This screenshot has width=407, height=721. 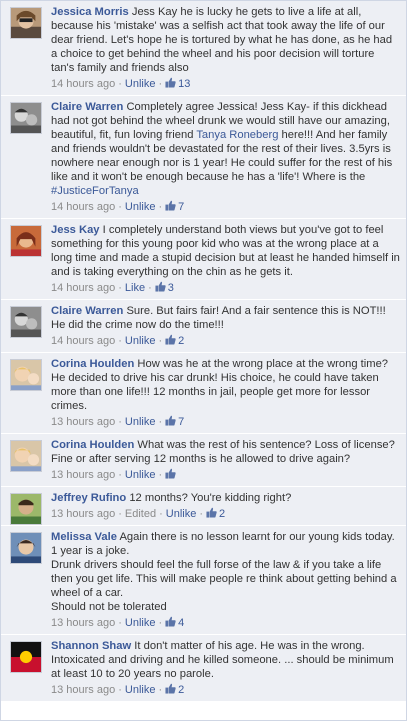 What do you see at coordinates (210, 498) in the screenshot?
I see `comment-text: 12 months? You're kidding right?` at bounding box center [210, 498].